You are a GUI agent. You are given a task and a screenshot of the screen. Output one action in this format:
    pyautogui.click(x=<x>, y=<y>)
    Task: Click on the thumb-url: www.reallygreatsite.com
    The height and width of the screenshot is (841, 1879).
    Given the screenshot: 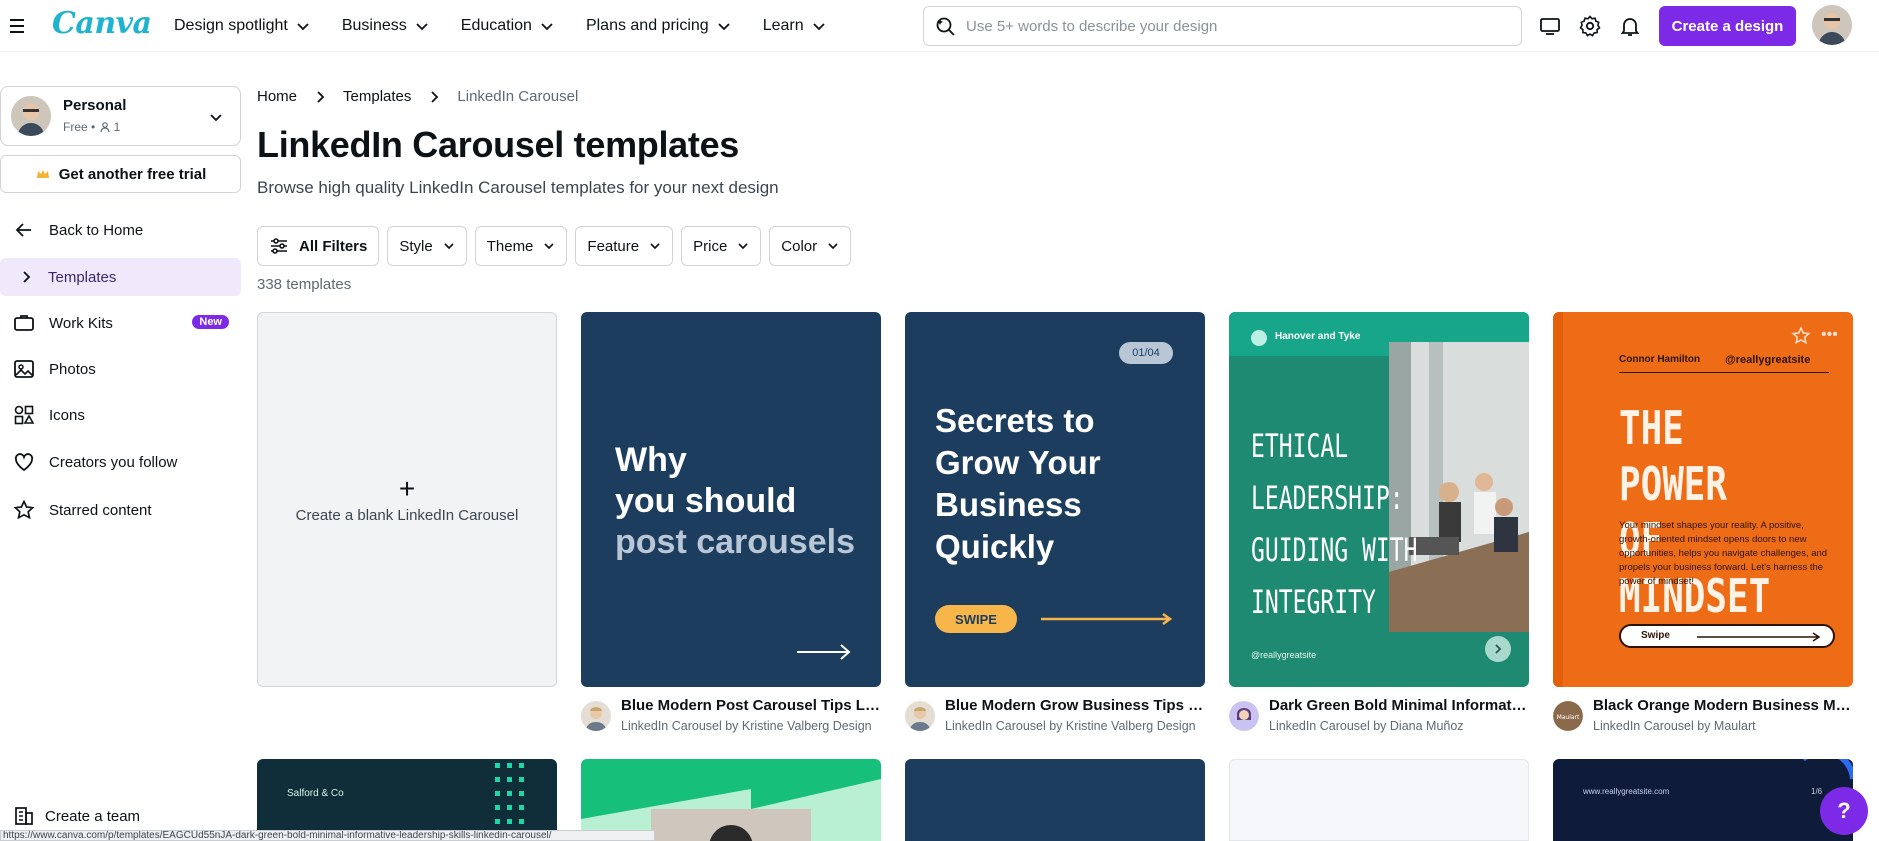 What is the action you would take?
    pyautogui.click(x=1626, y=791)
    